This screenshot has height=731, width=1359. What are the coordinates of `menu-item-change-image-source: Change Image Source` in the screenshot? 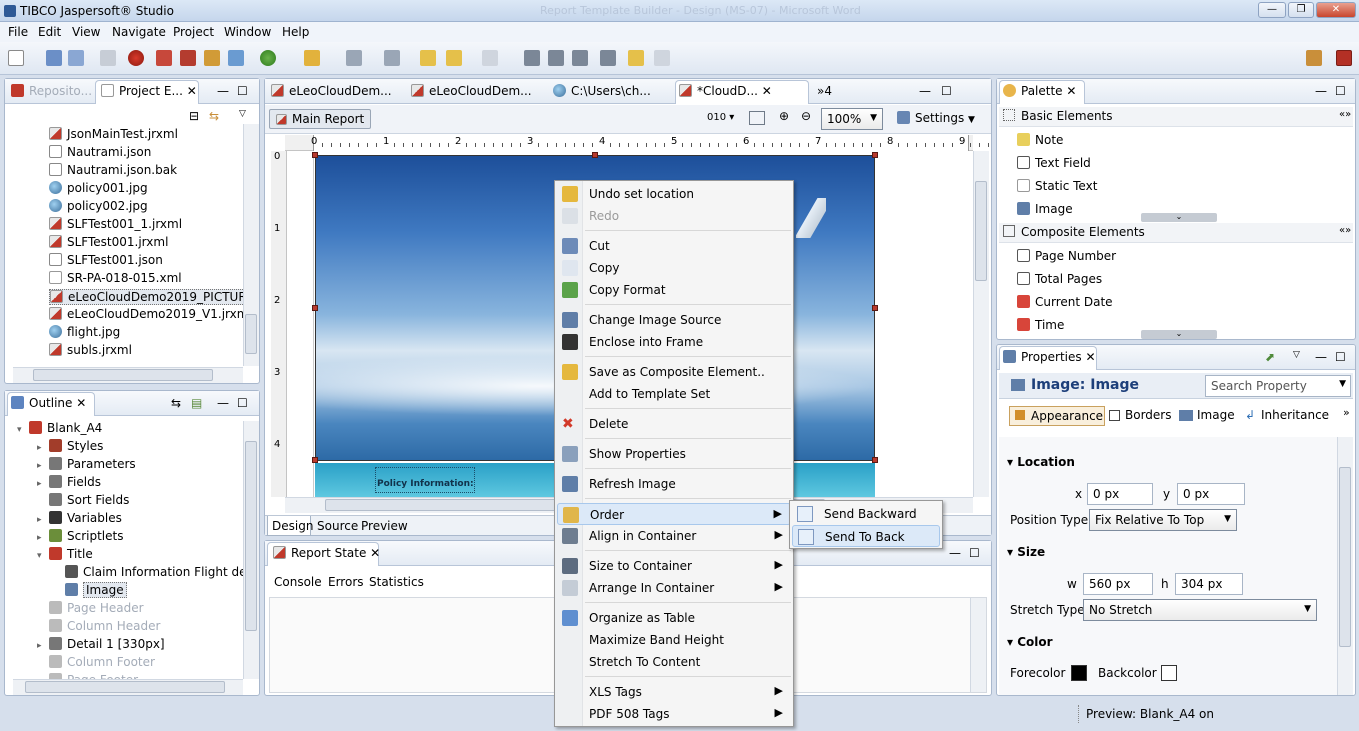 It's located at (674, 320).